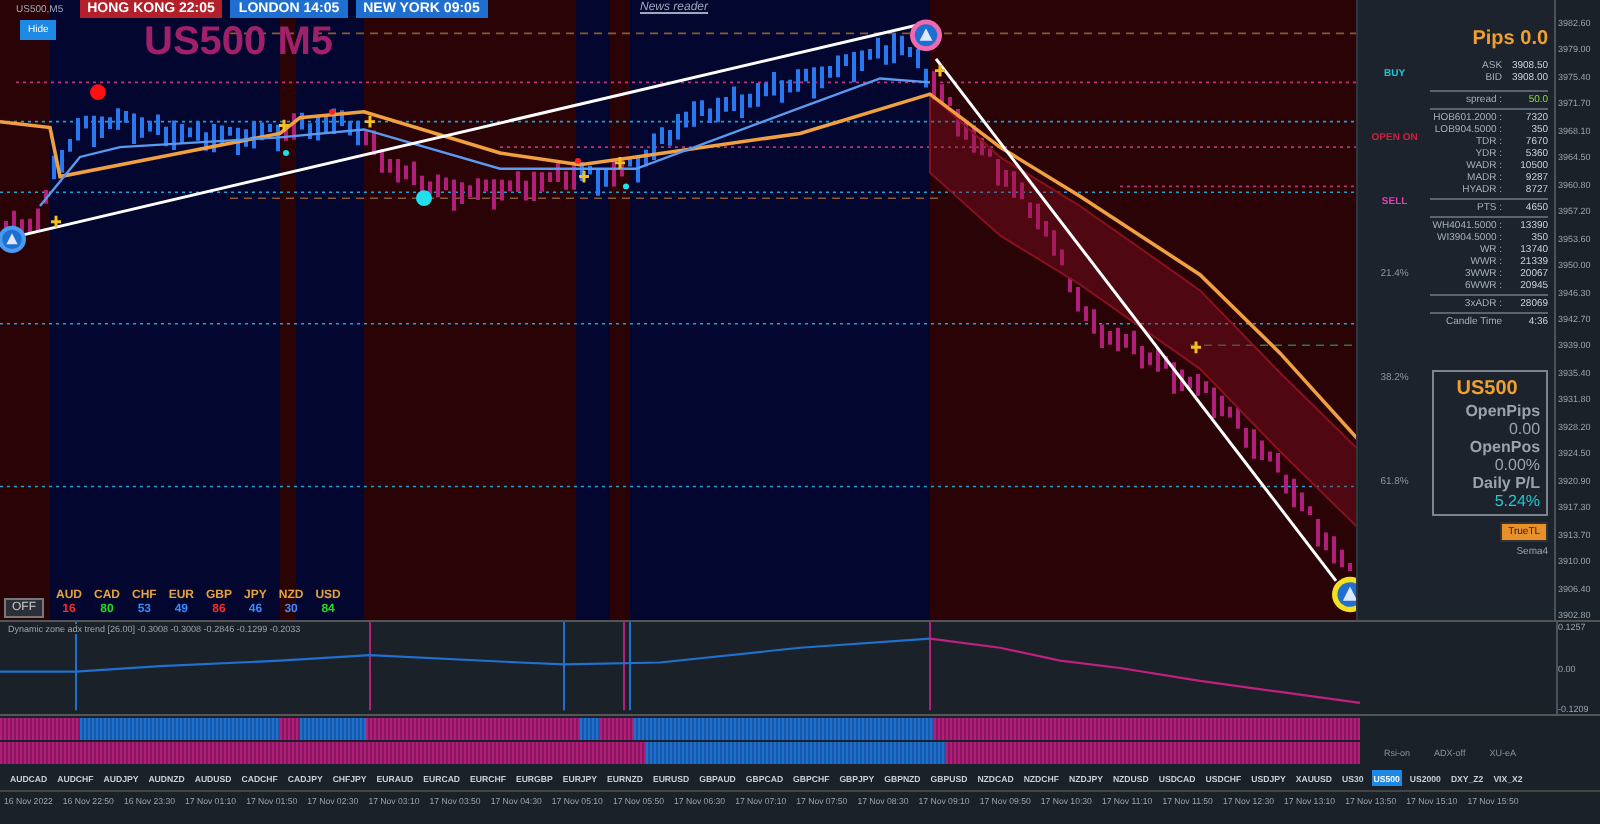  What do you see at coordinates (1524, 429) in the screenshot?
I see `open-pips-value: 0.00` at bounding box center [1524, 429].